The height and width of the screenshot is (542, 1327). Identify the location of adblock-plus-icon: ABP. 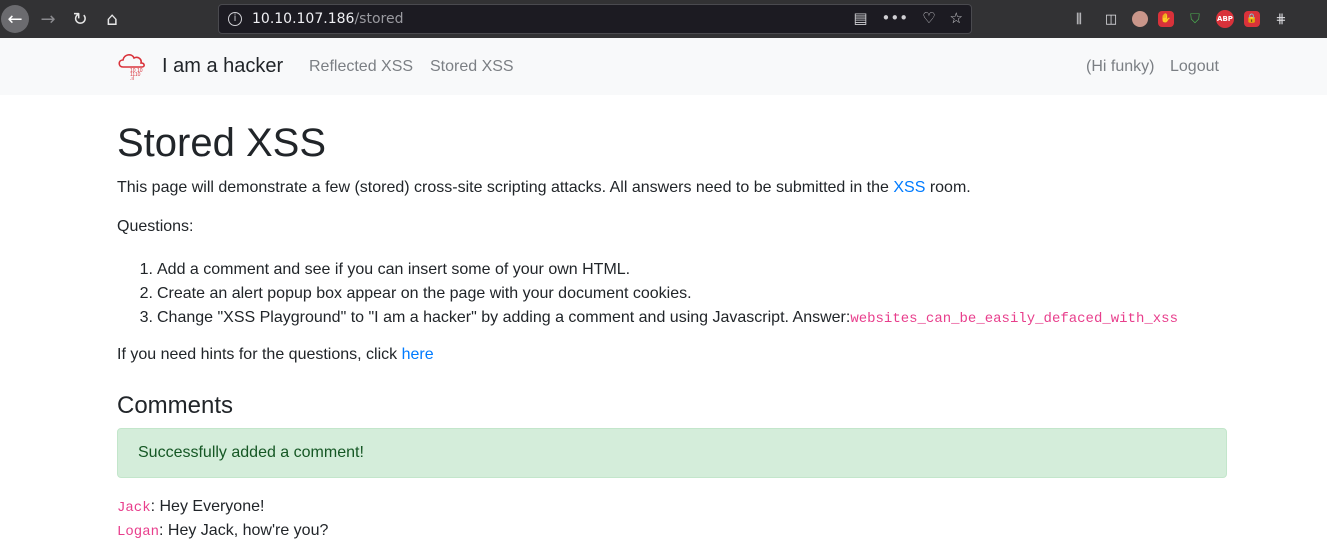
(1225, 19).